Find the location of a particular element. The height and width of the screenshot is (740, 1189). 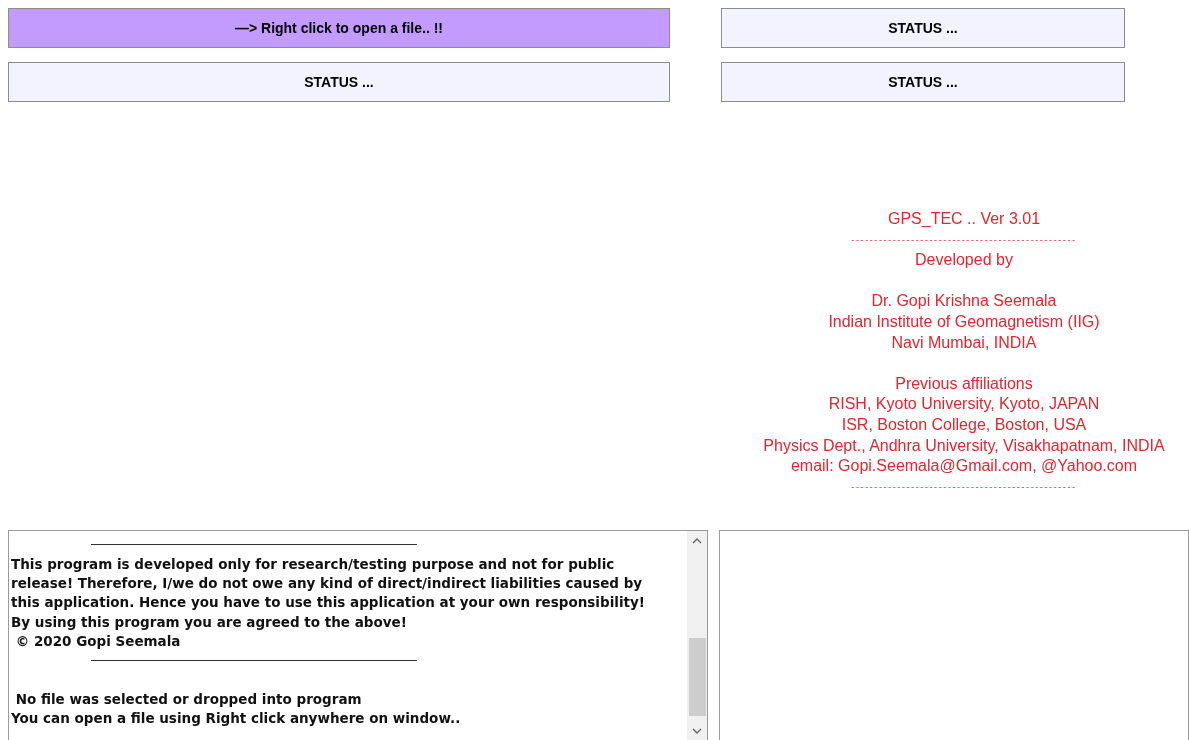

credit-text: Dr. Gopi Krishna Seemala is located at coordinates (964, 301).